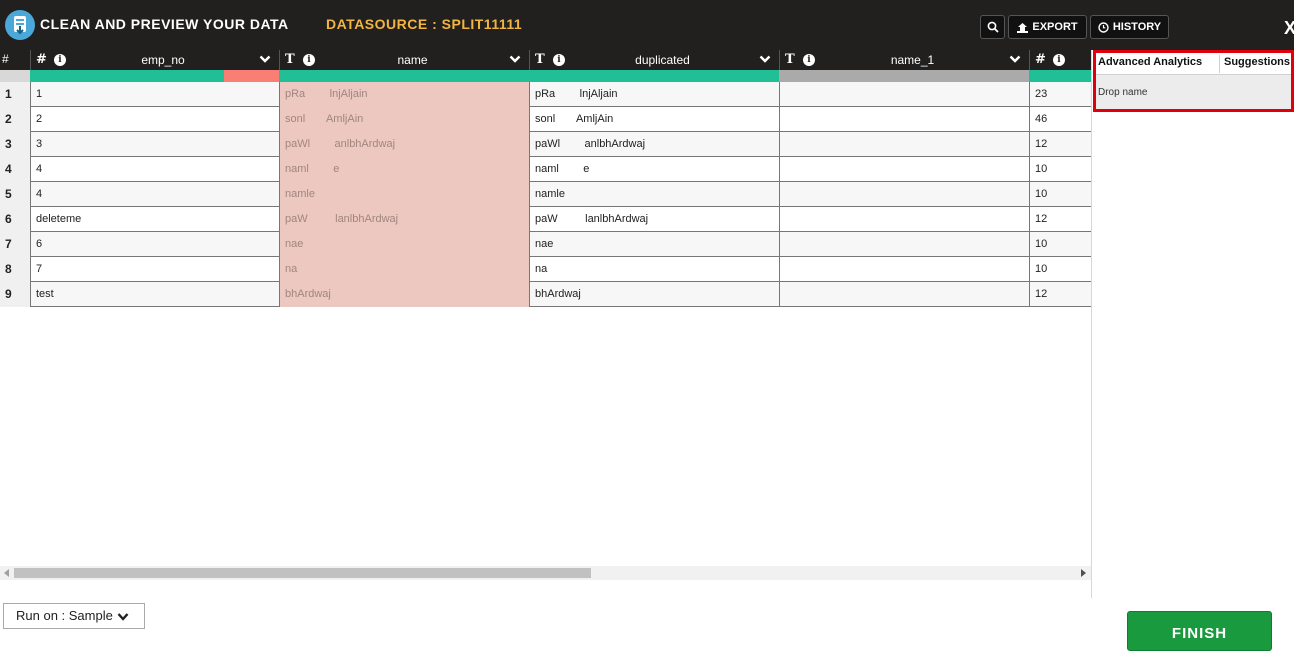 This screenshot has height=651, width=1294. I want to click on row-number: 1, so click(15, 94).